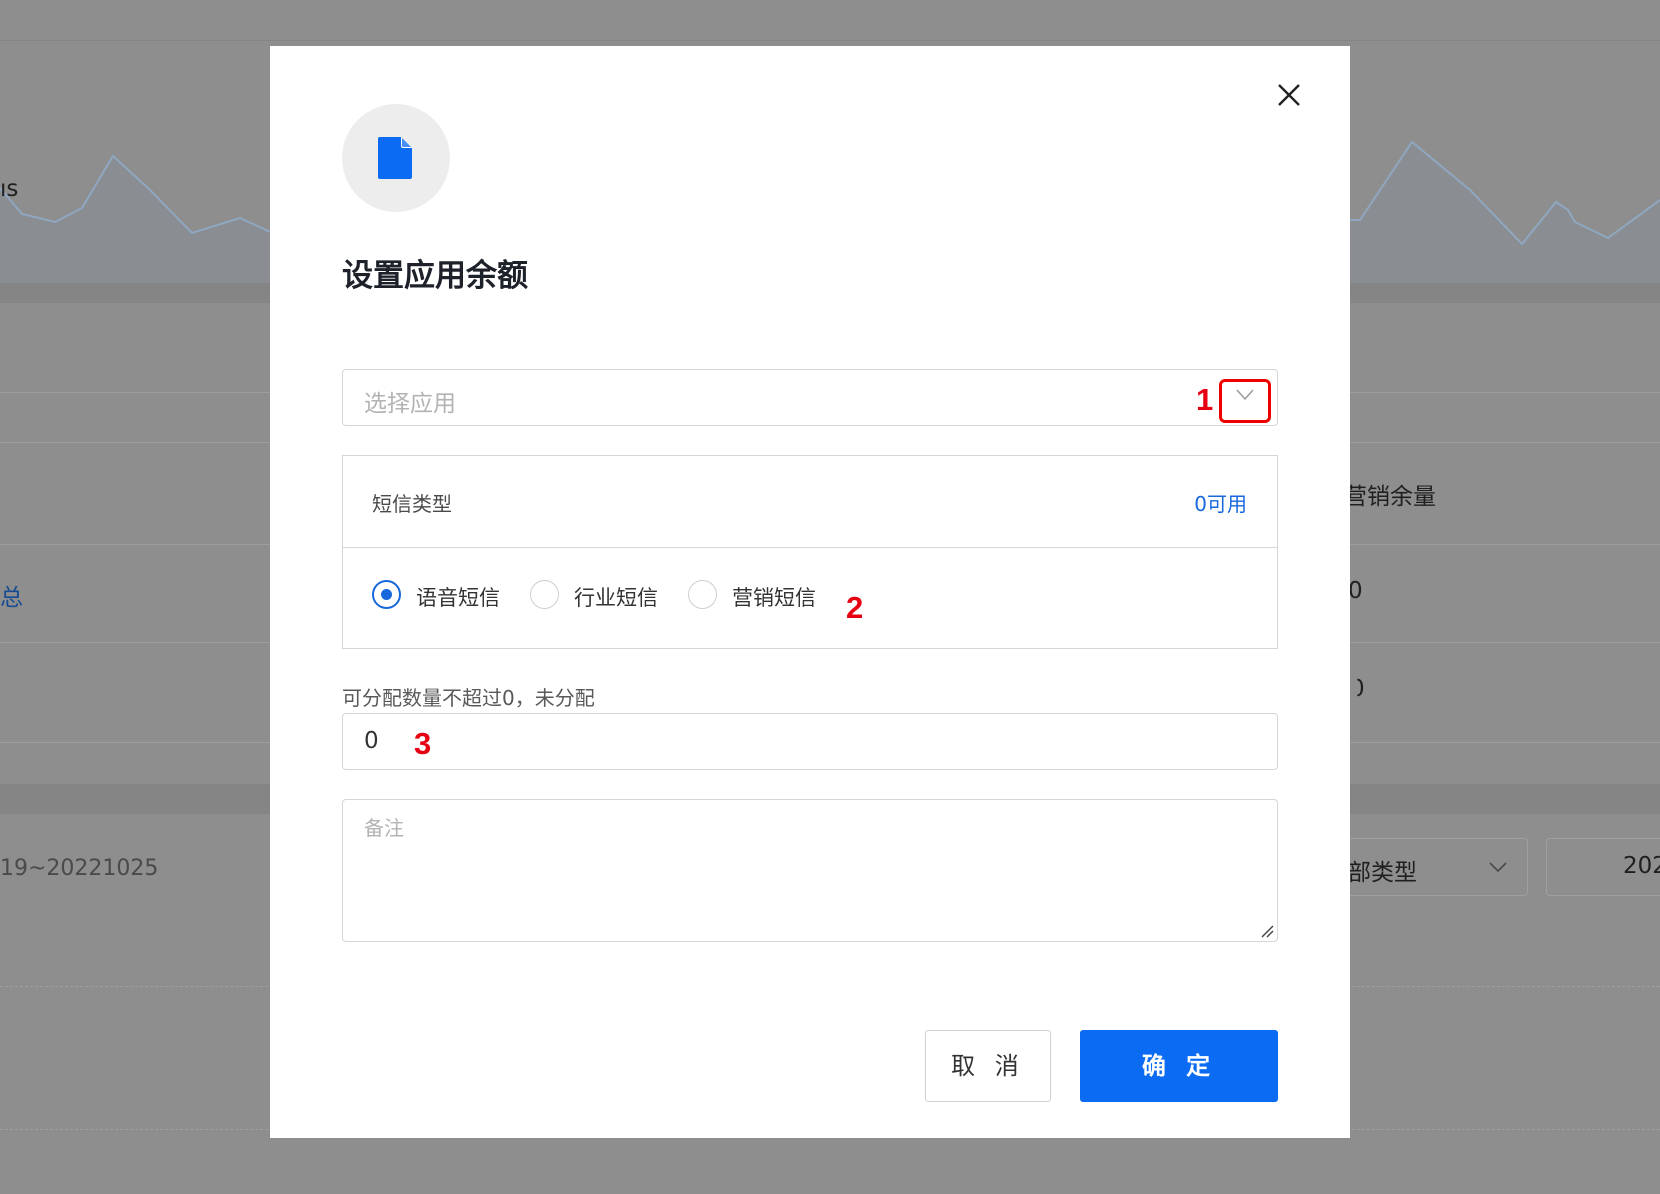  I want to click on annotation-marker-2: 2, so click(855, 607).